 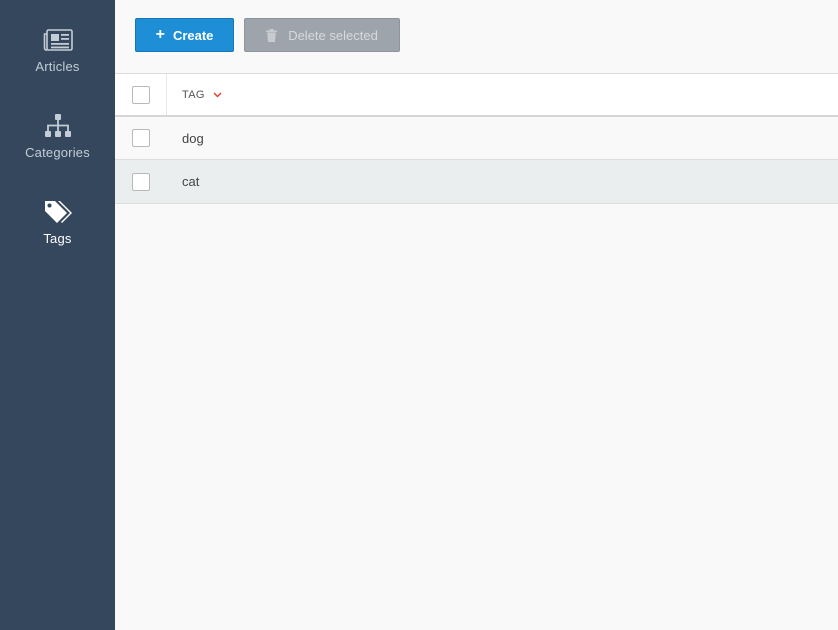 I want to click on sort-descending-icon, so click(x=217, y=94).